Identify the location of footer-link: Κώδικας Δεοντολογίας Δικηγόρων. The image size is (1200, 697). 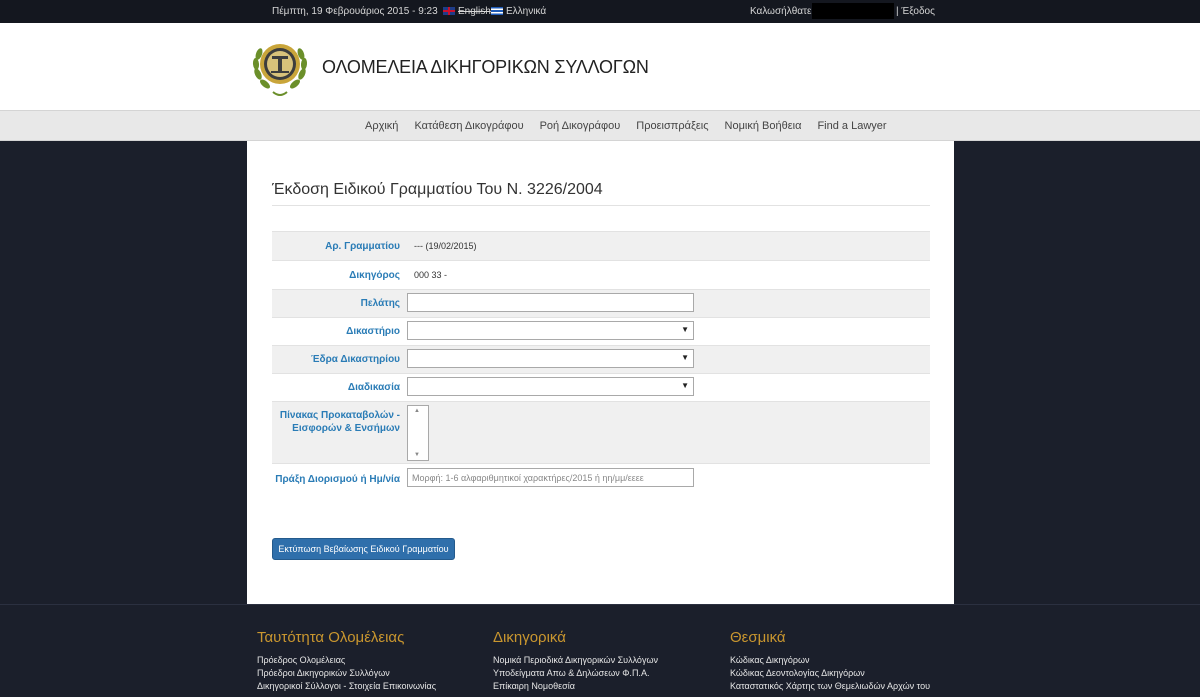
(830, 673).